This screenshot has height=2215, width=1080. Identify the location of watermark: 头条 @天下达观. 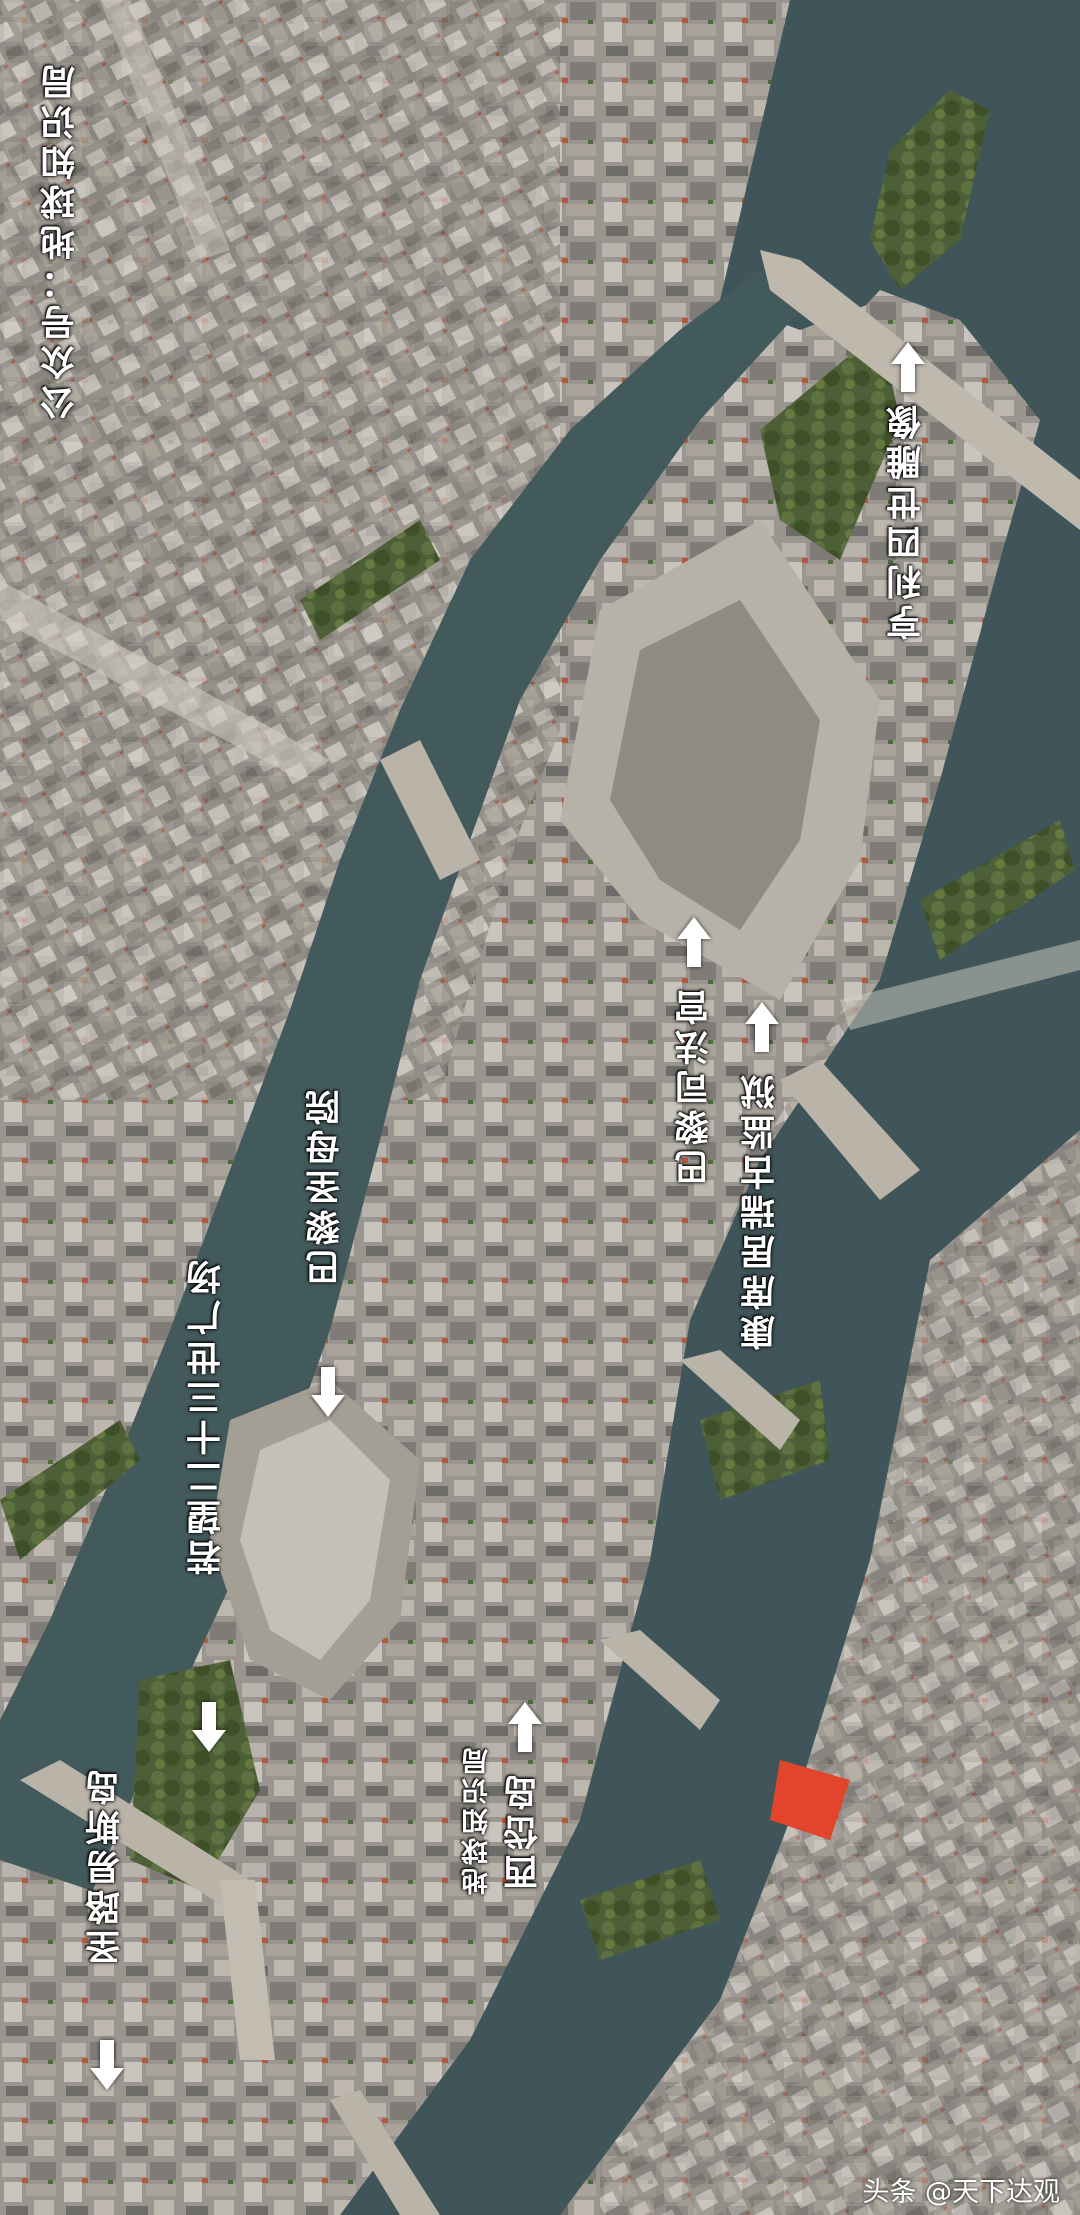
(961, 2192).